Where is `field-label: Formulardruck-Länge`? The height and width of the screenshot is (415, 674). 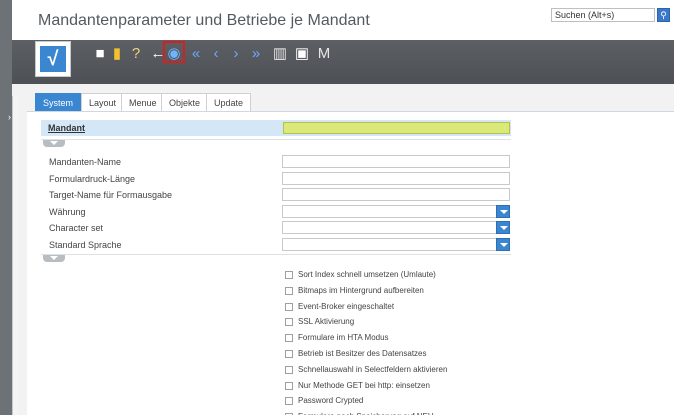
field-label: Formulardruck-Länge is located at coordinates (92, 178).